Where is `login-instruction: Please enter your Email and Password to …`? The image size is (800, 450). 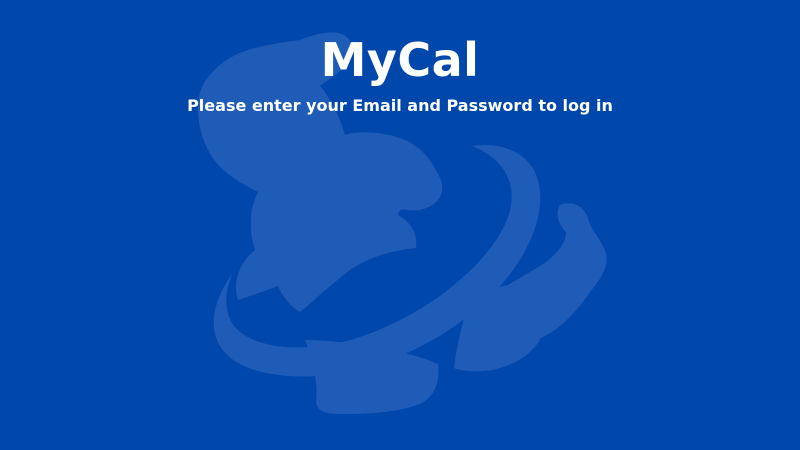
login-instruction: Please enter your Email and Password to … is located at coordinates (400, 105).